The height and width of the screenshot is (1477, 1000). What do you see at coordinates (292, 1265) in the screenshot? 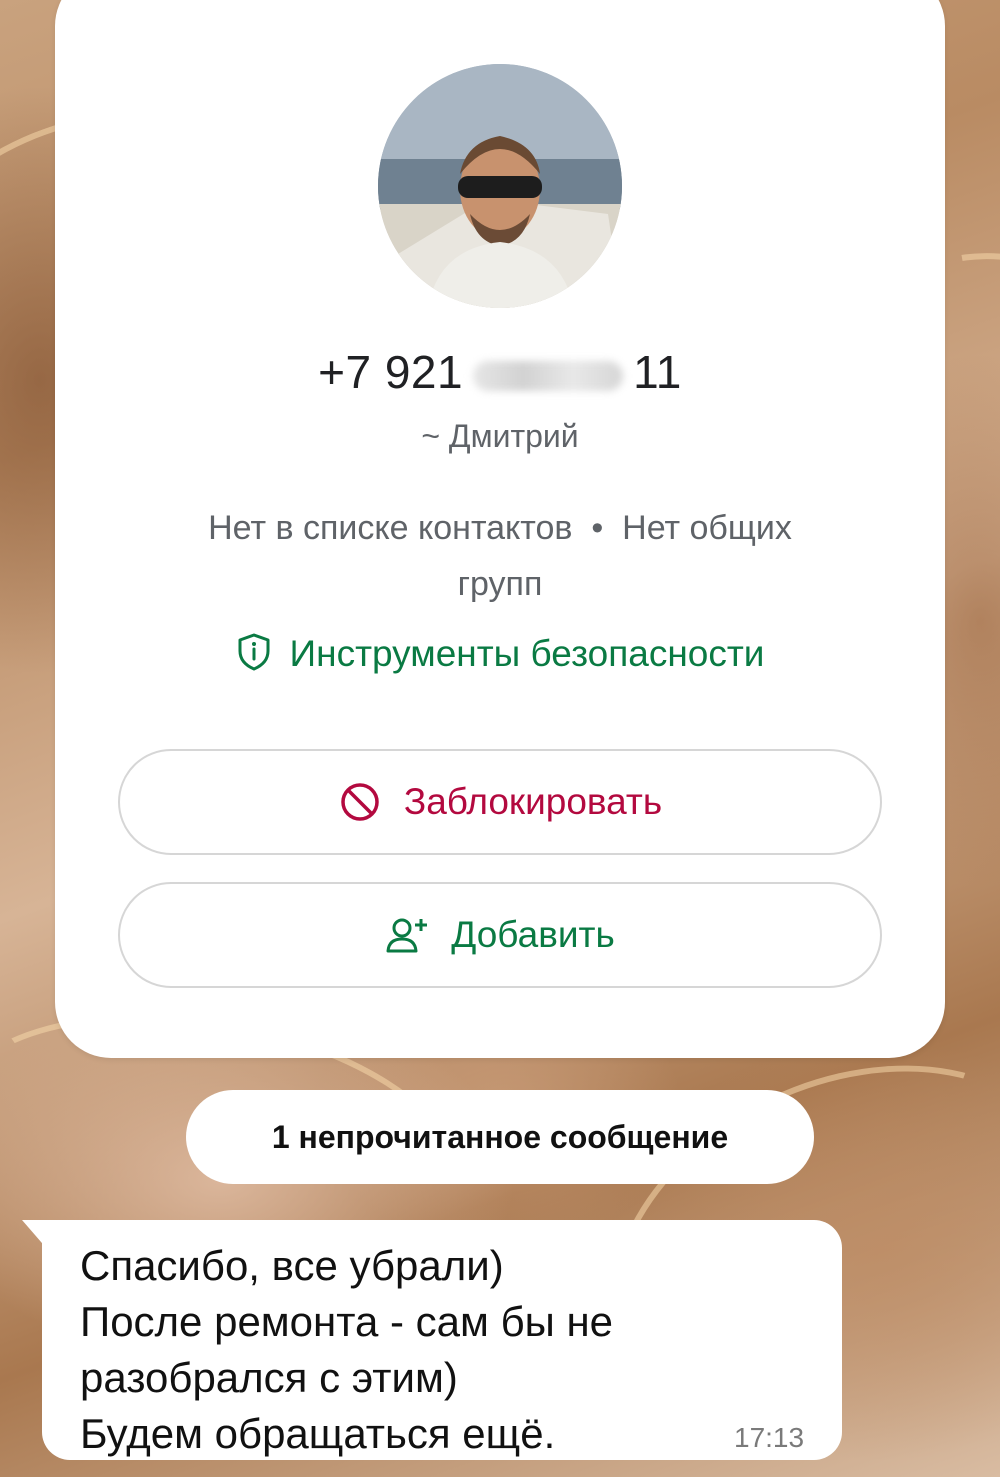
I see `message-line: Спасибо, все убрали)` at bounding box center [292, 1265].